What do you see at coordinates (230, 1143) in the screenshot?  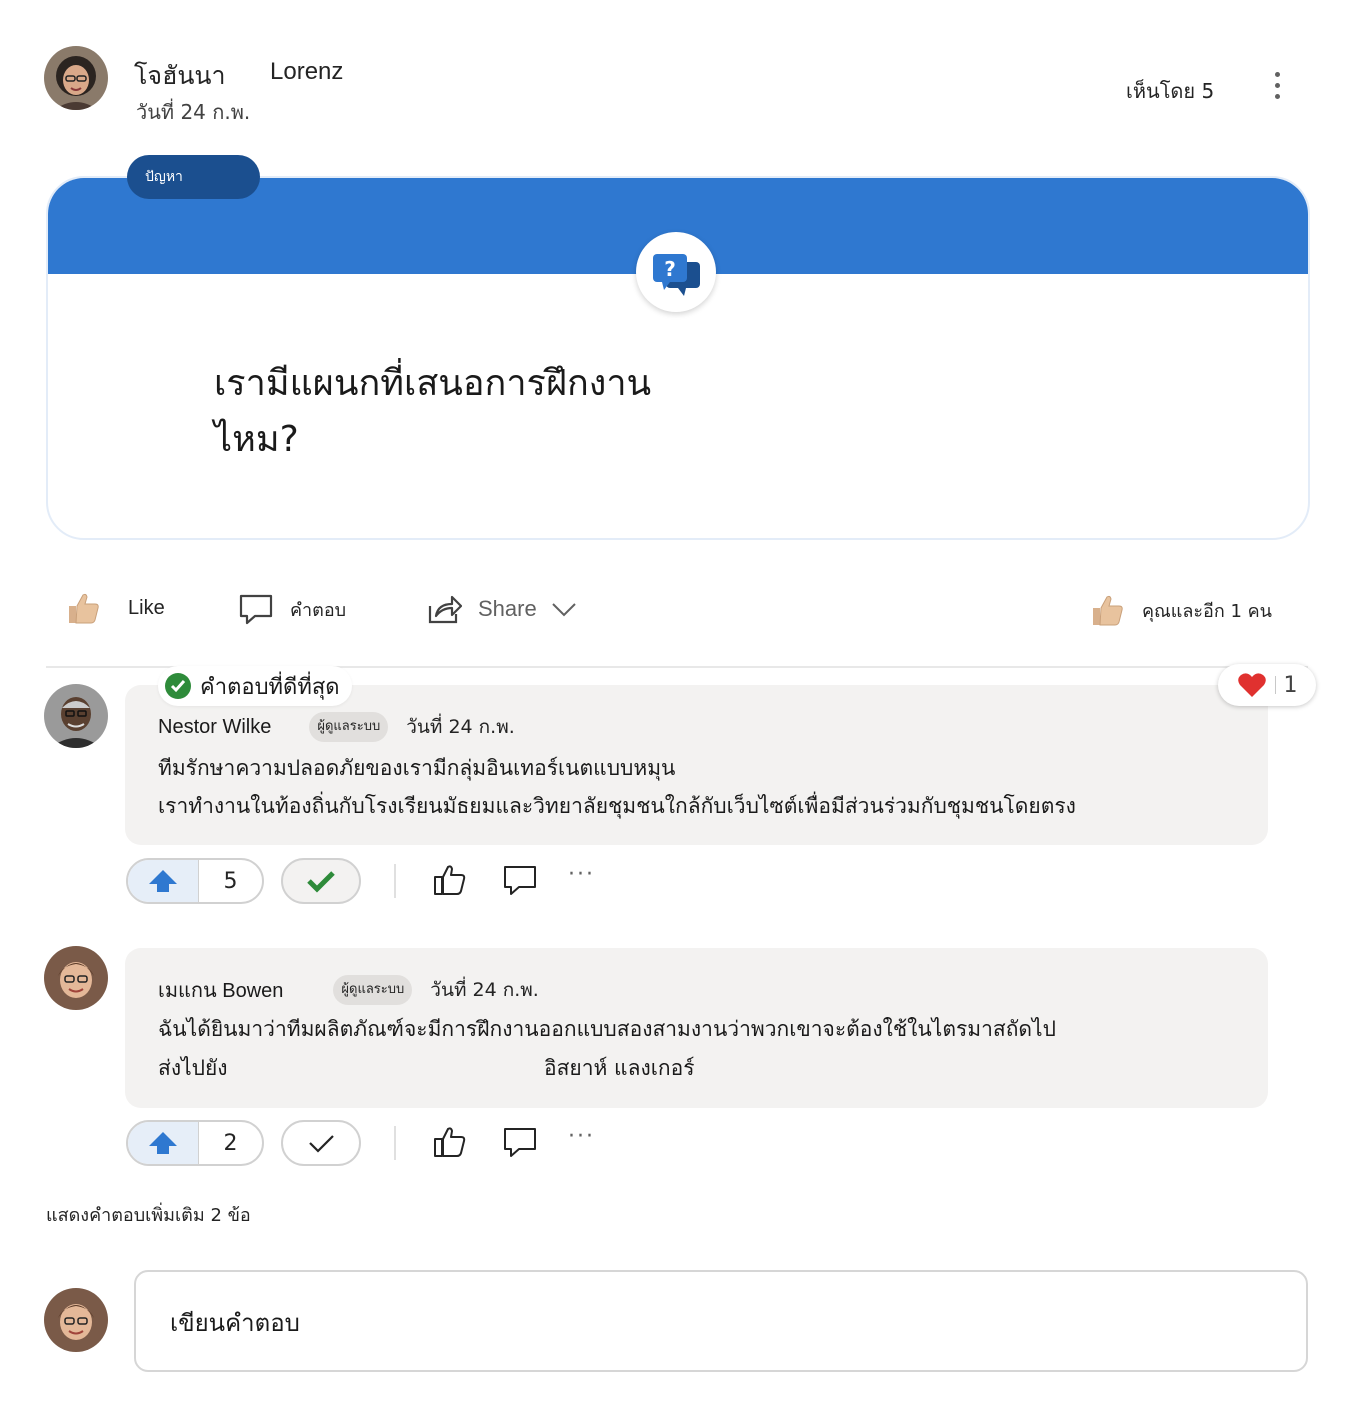 I see `vote-count: 2` at bounding box center [230, 1143].